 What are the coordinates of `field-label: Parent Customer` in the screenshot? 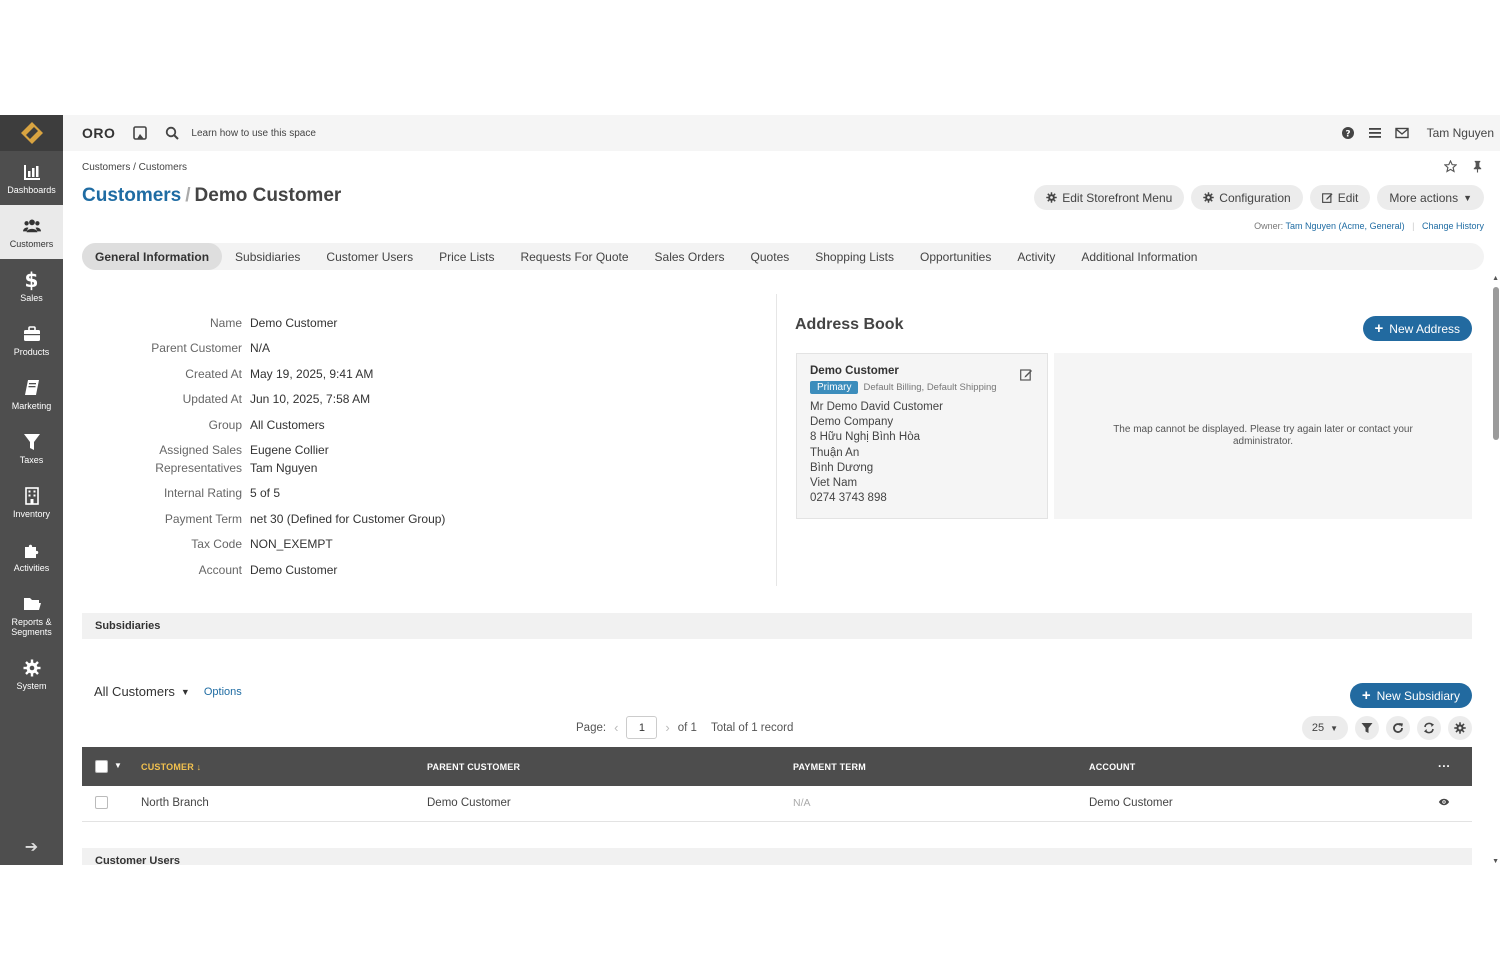 It's located at (196, 348).